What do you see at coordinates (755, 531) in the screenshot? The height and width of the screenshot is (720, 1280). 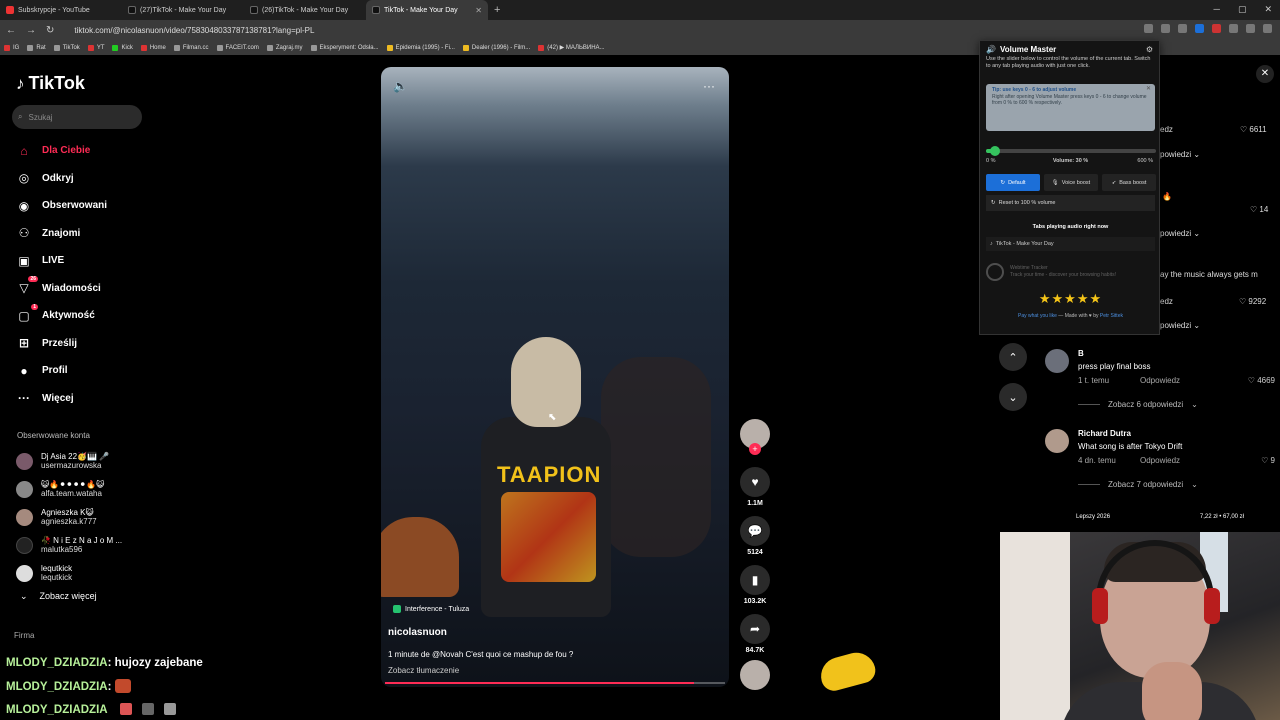 I see `comment-button: 💬` at bounding box center [755, 531].